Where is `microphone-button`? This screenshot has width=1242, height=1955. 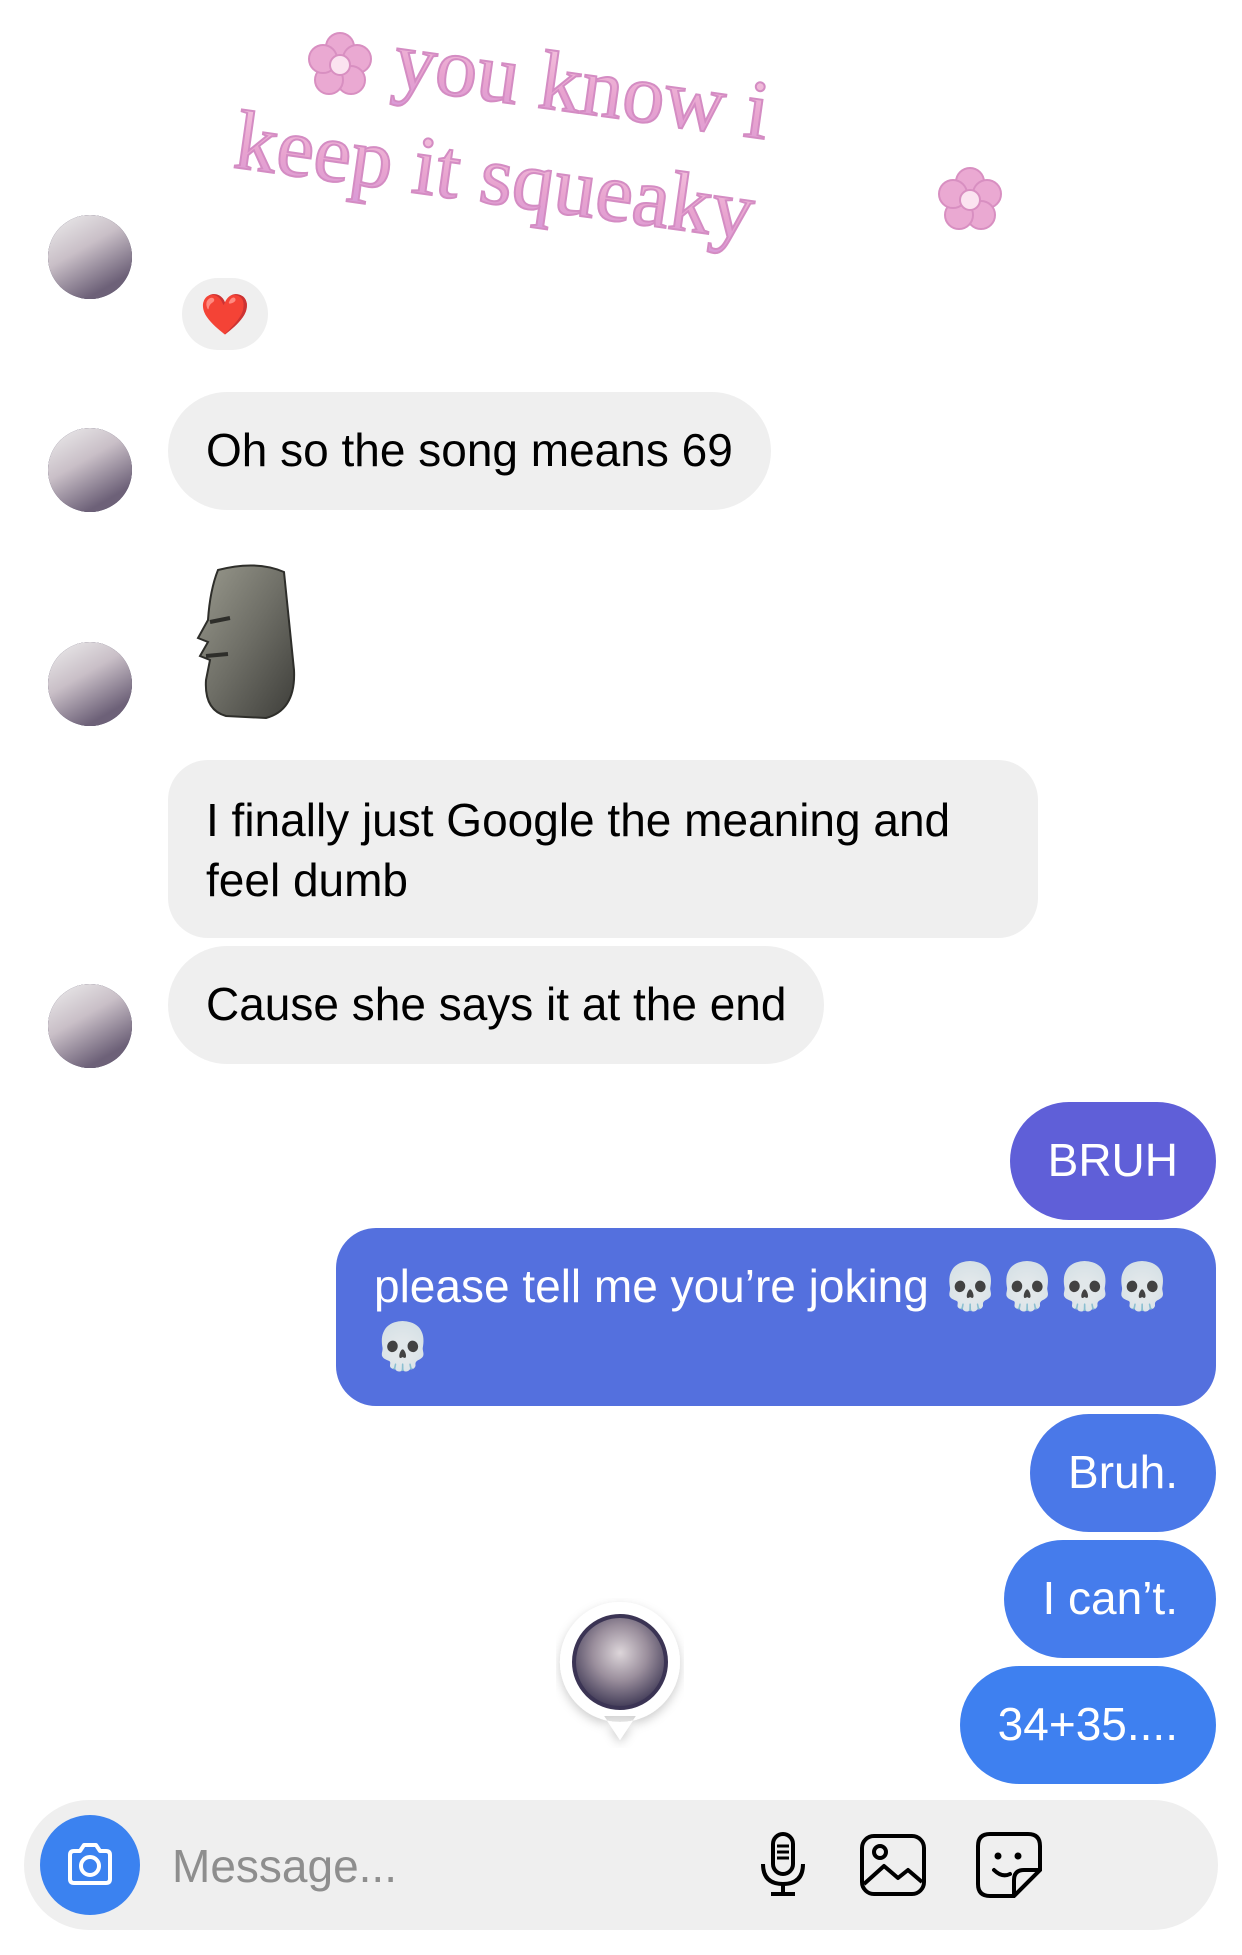 microphone-button is located at coordinates (783, 1865).